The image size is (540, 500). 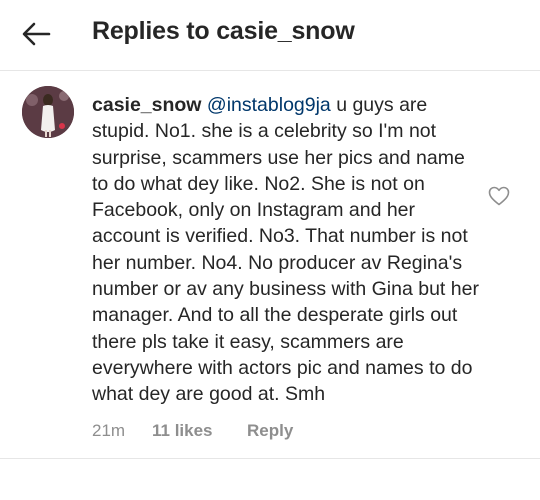 I want to click on top-bar: Replies to casie_snow, so click(x=270, y=33).